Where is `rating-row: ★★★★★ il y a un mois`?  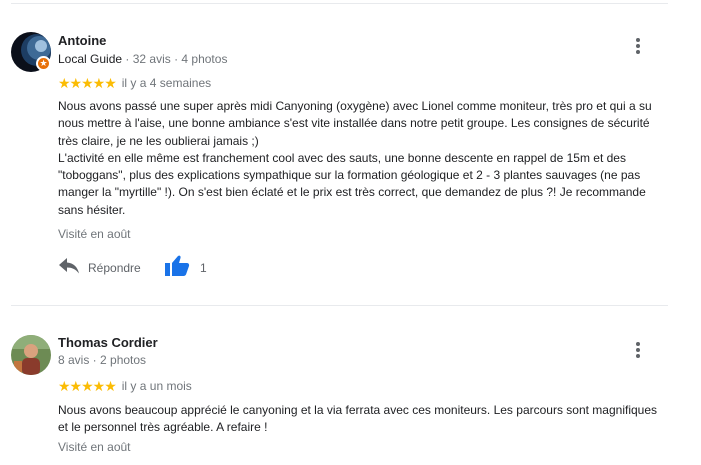 rating-row: ★★★★★ il y a un mois is located at coordinates (125, 386).